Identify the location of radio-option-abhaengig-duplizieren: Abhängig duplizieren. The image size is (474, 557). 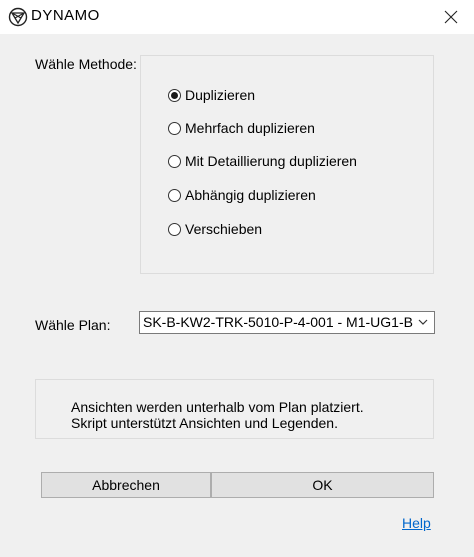
(242, 195).